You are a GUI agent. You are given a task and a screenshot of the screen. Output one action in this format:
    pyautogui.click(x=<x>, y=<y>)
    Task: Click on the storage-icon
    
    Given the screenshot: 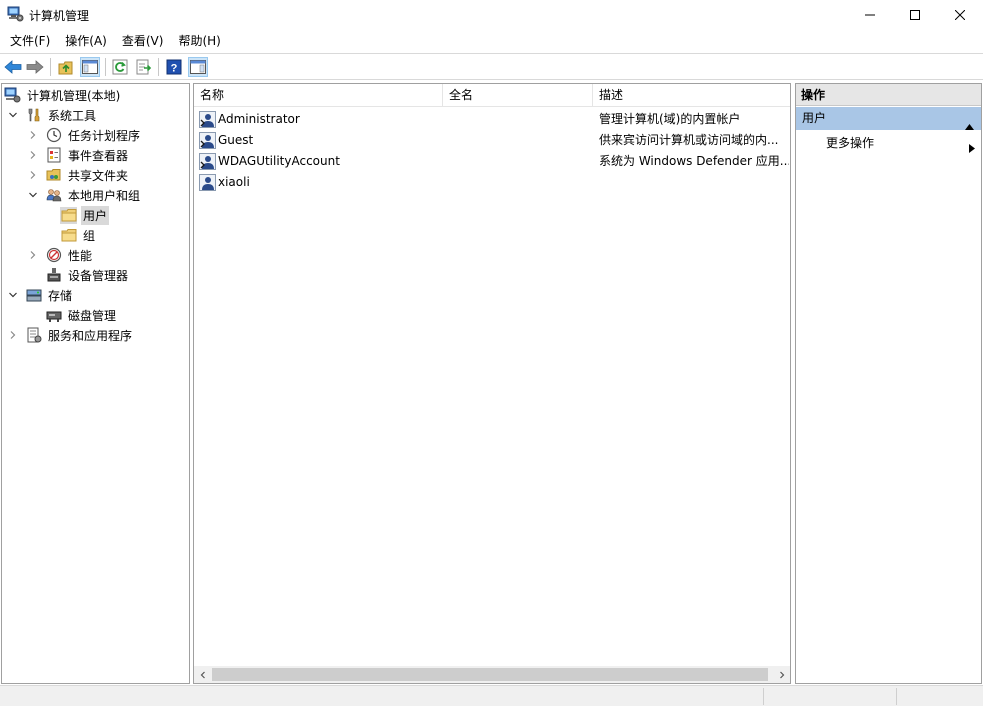 What is the action you would take?
    pyautogui.click(x=33, y=295)
    